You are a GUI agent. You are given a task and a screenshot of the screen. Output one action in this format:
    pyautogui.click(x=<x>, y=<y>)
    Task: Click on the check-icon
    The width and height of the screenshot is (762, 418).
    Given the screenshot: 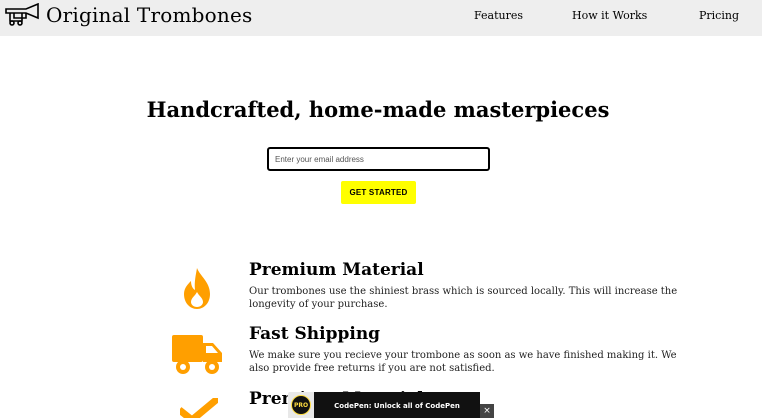 What is the action you would take?
    pyautogui.click(x=199, y=408)
    